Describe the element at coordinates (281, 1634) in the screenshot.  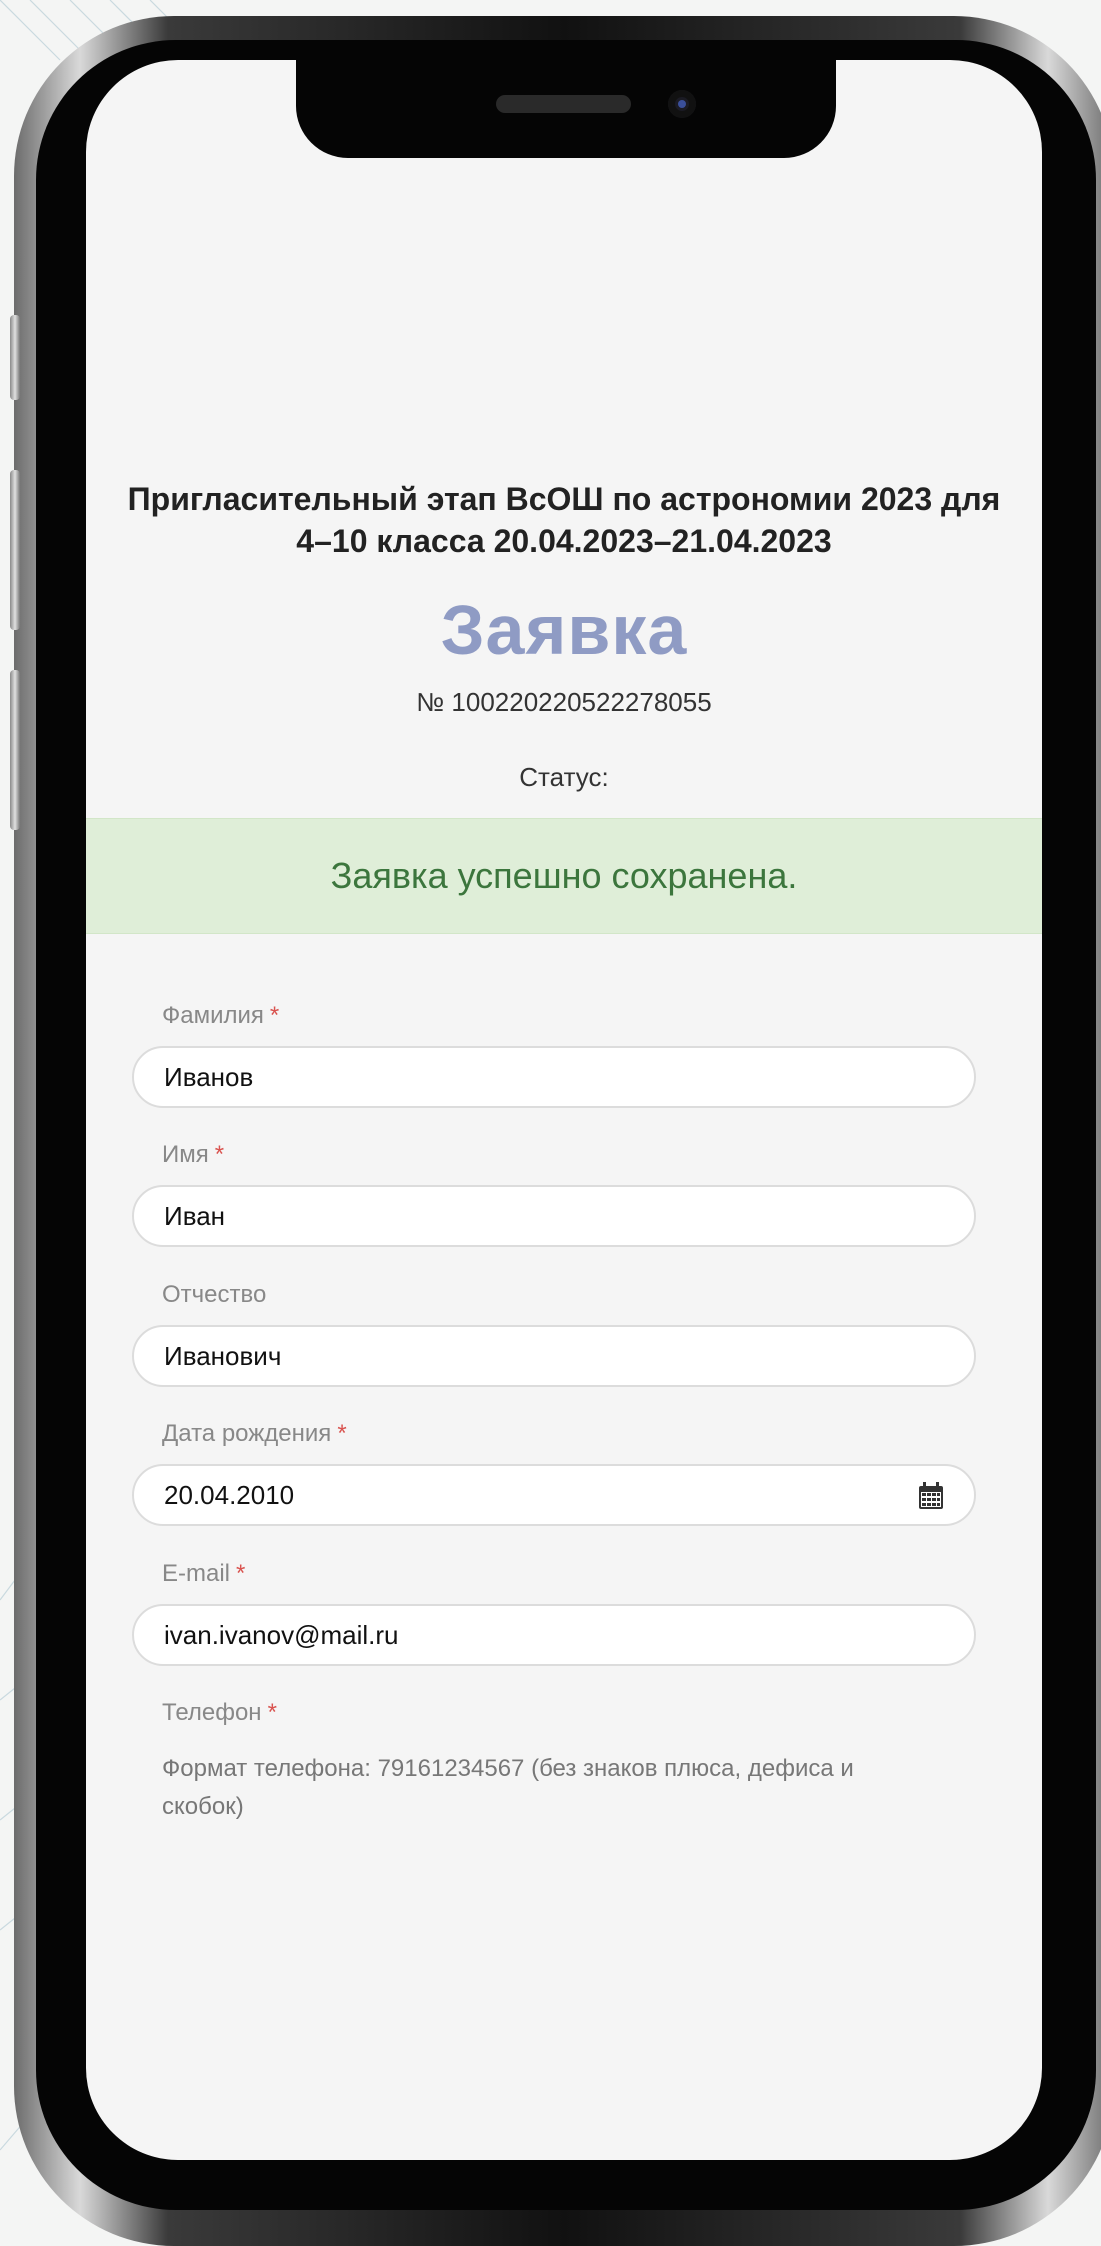
I see `email-value: ivan.ivanov@mail.ru` at that location.